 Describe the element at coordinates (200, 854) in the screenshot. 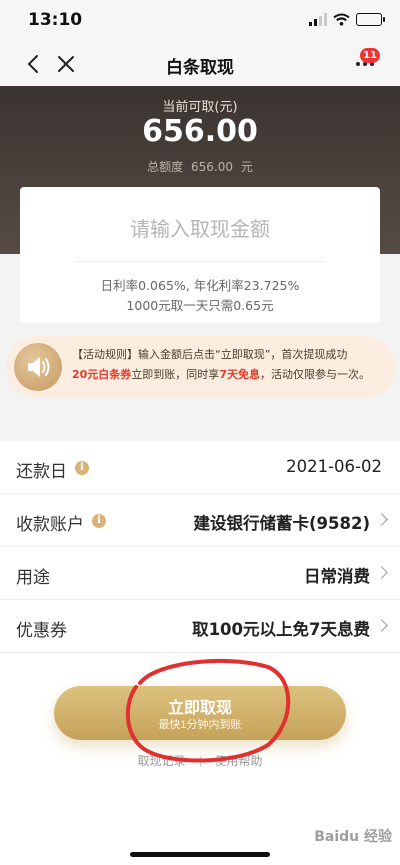

I see `home-indicator` at that location.